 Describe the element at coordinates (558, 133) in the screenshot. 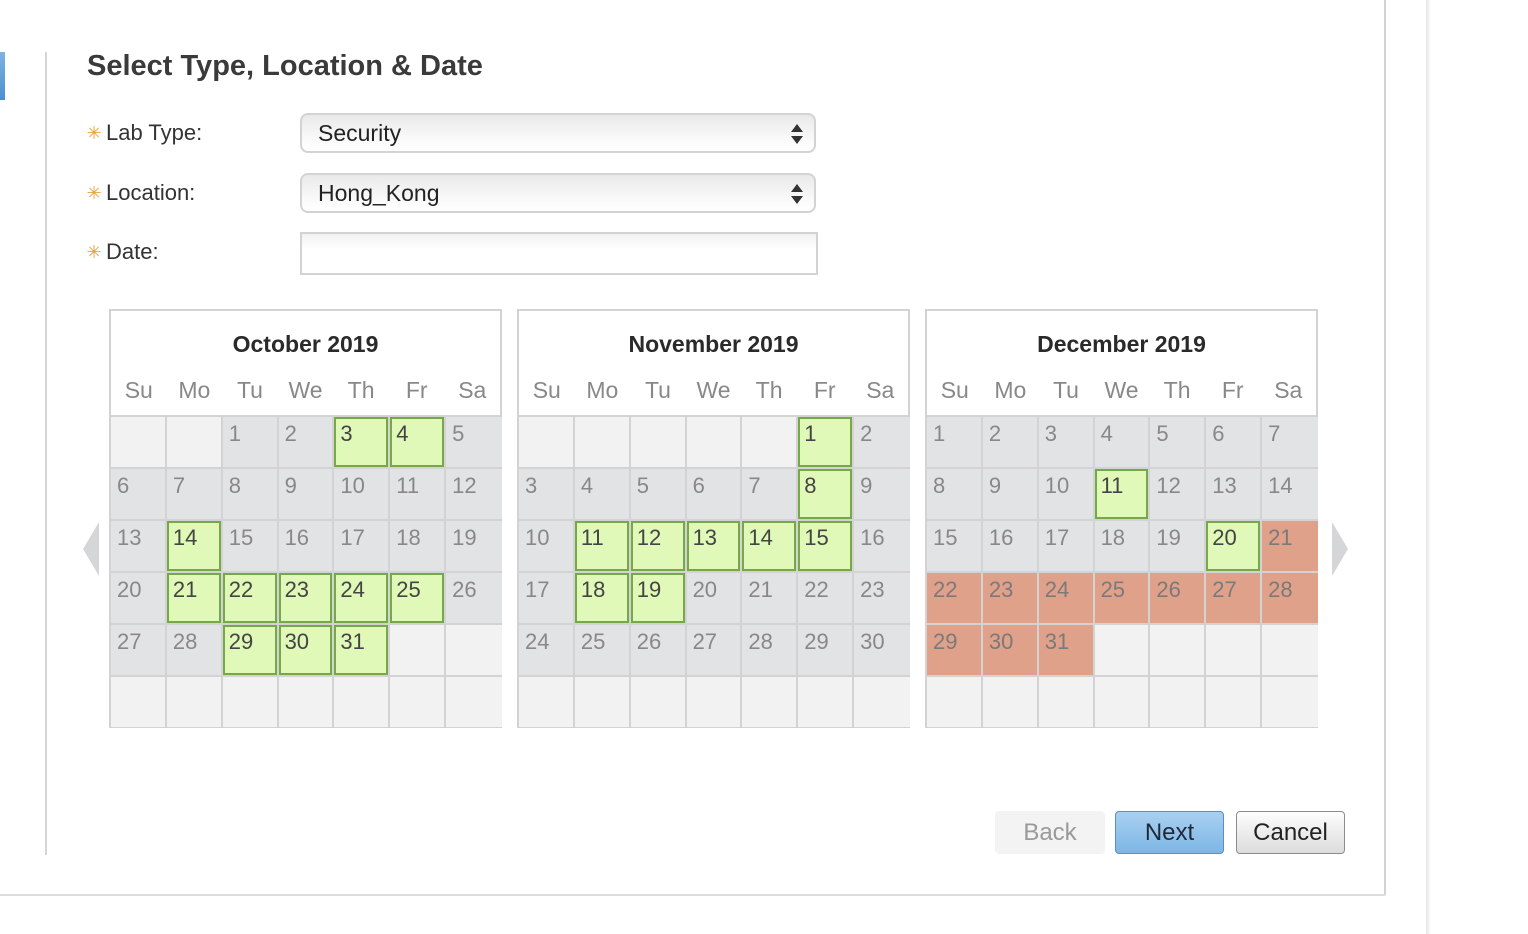

I see `lab-type-select: Security` at that location.